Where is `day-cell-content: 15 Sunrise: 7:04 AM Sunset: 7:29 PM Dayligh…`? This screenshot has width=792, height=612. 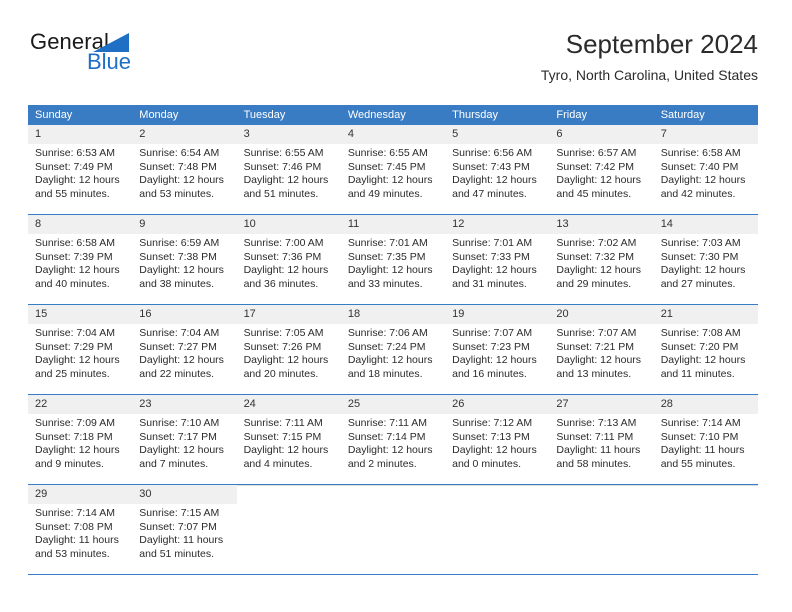
day-cell-content: 15 Sunrise: 7:04 AM Sunset: 7:29 PM Dayligh… is located at coordinates (80, 349).